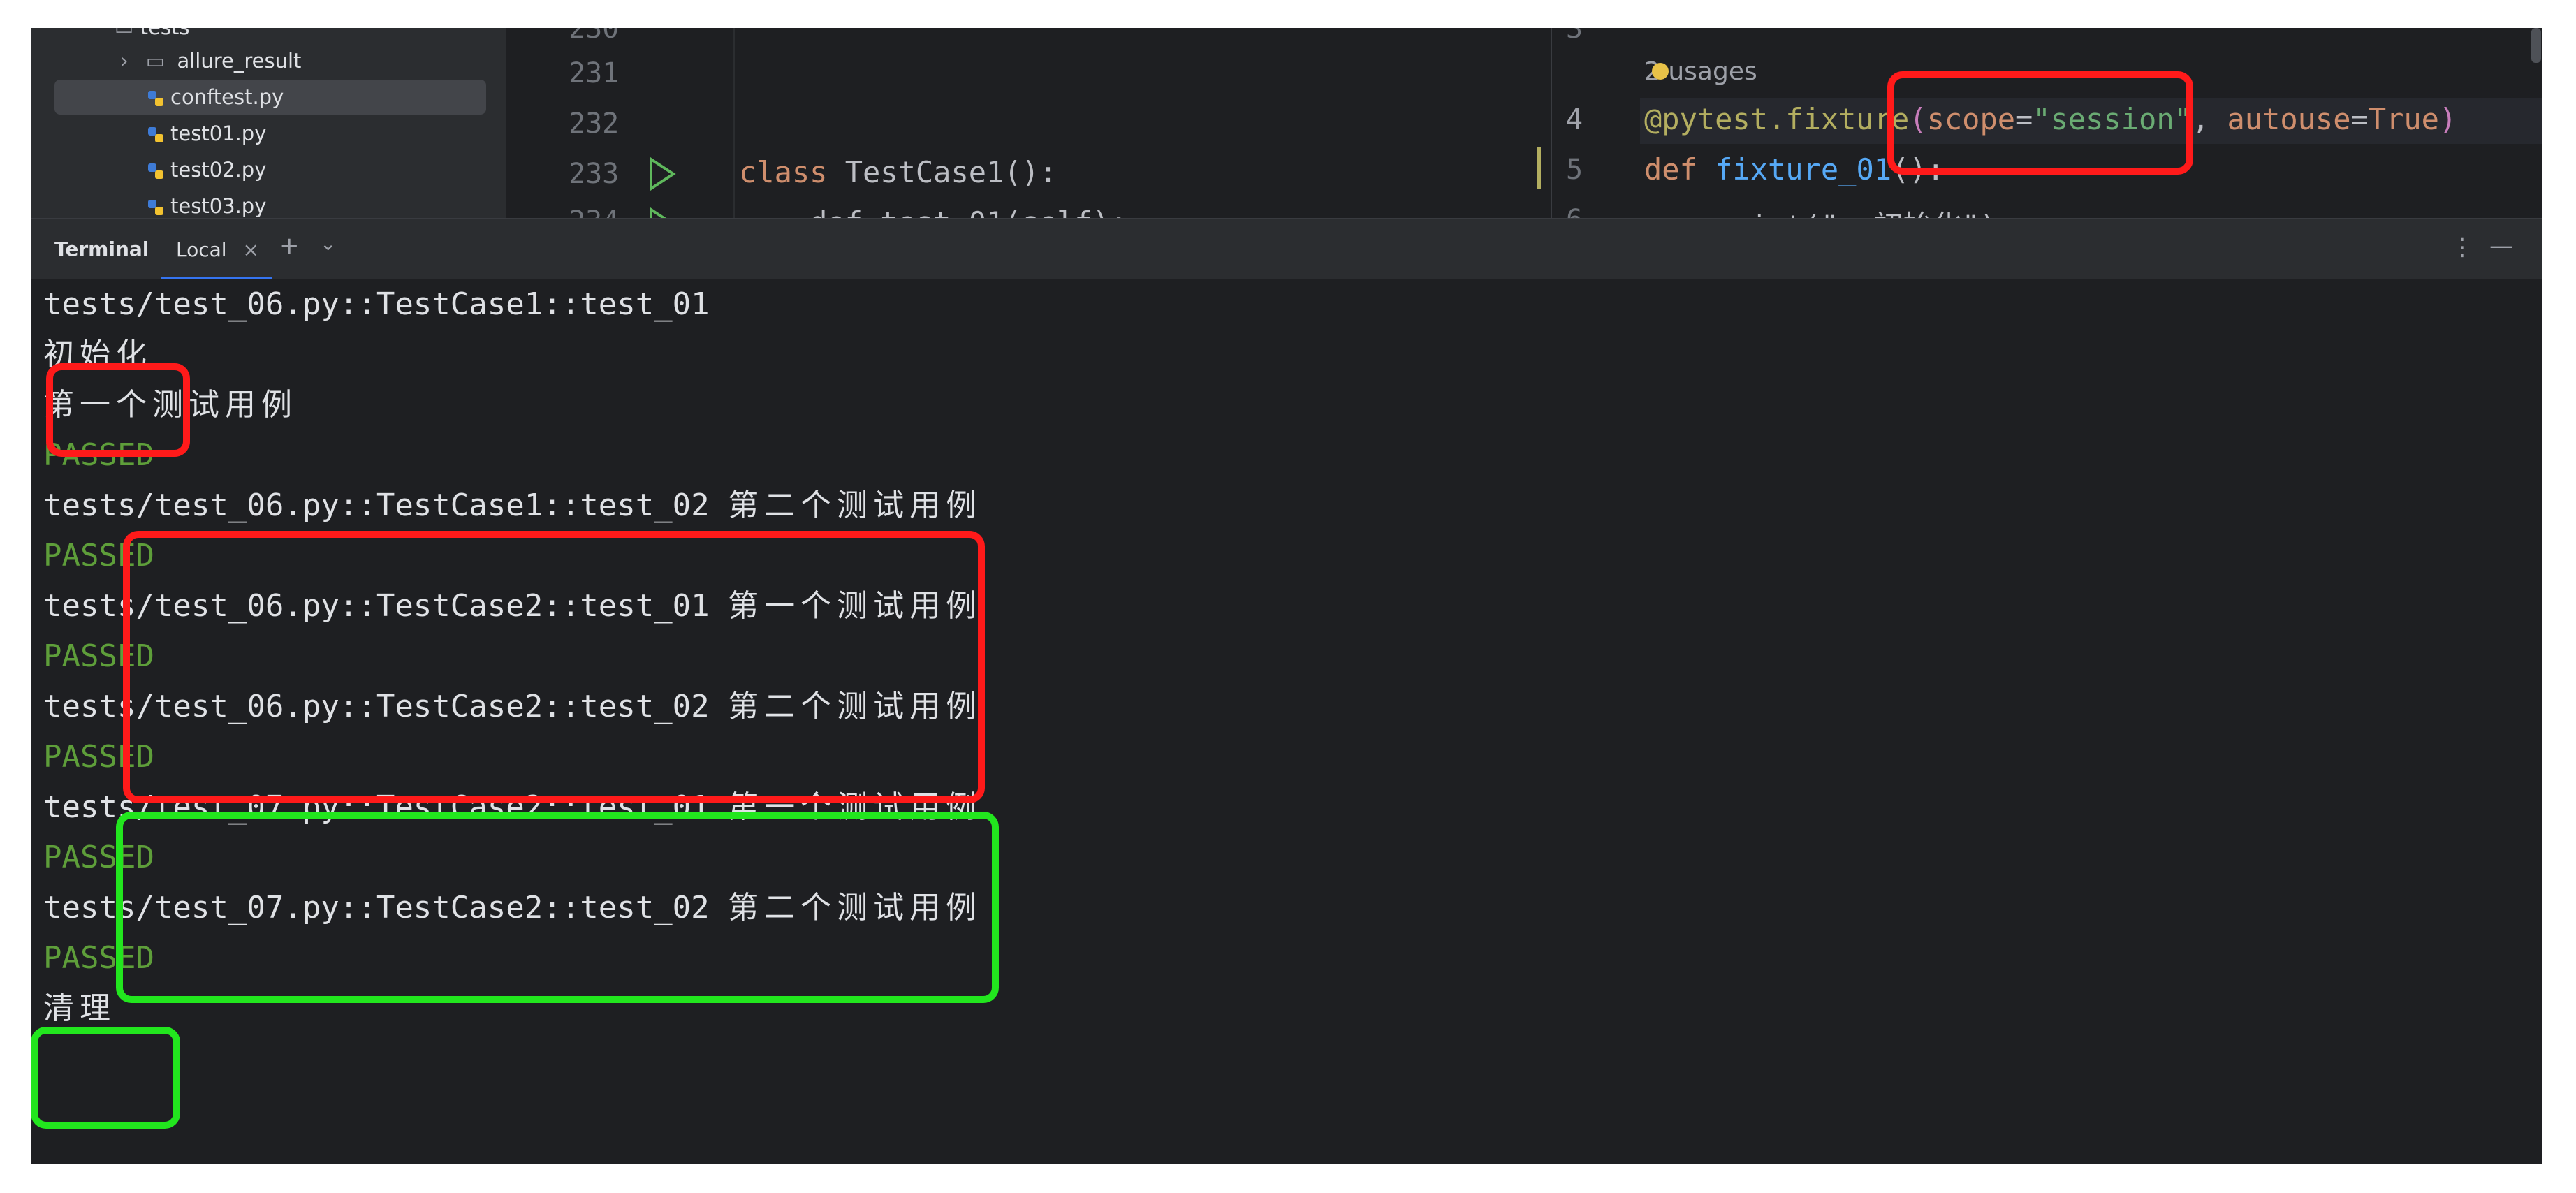 This screenshot has height=1193, width=2576. Describe the element at coordinates (933, 212) in the screenshot. I see `code-line-234: def test_01(self):` at that location.